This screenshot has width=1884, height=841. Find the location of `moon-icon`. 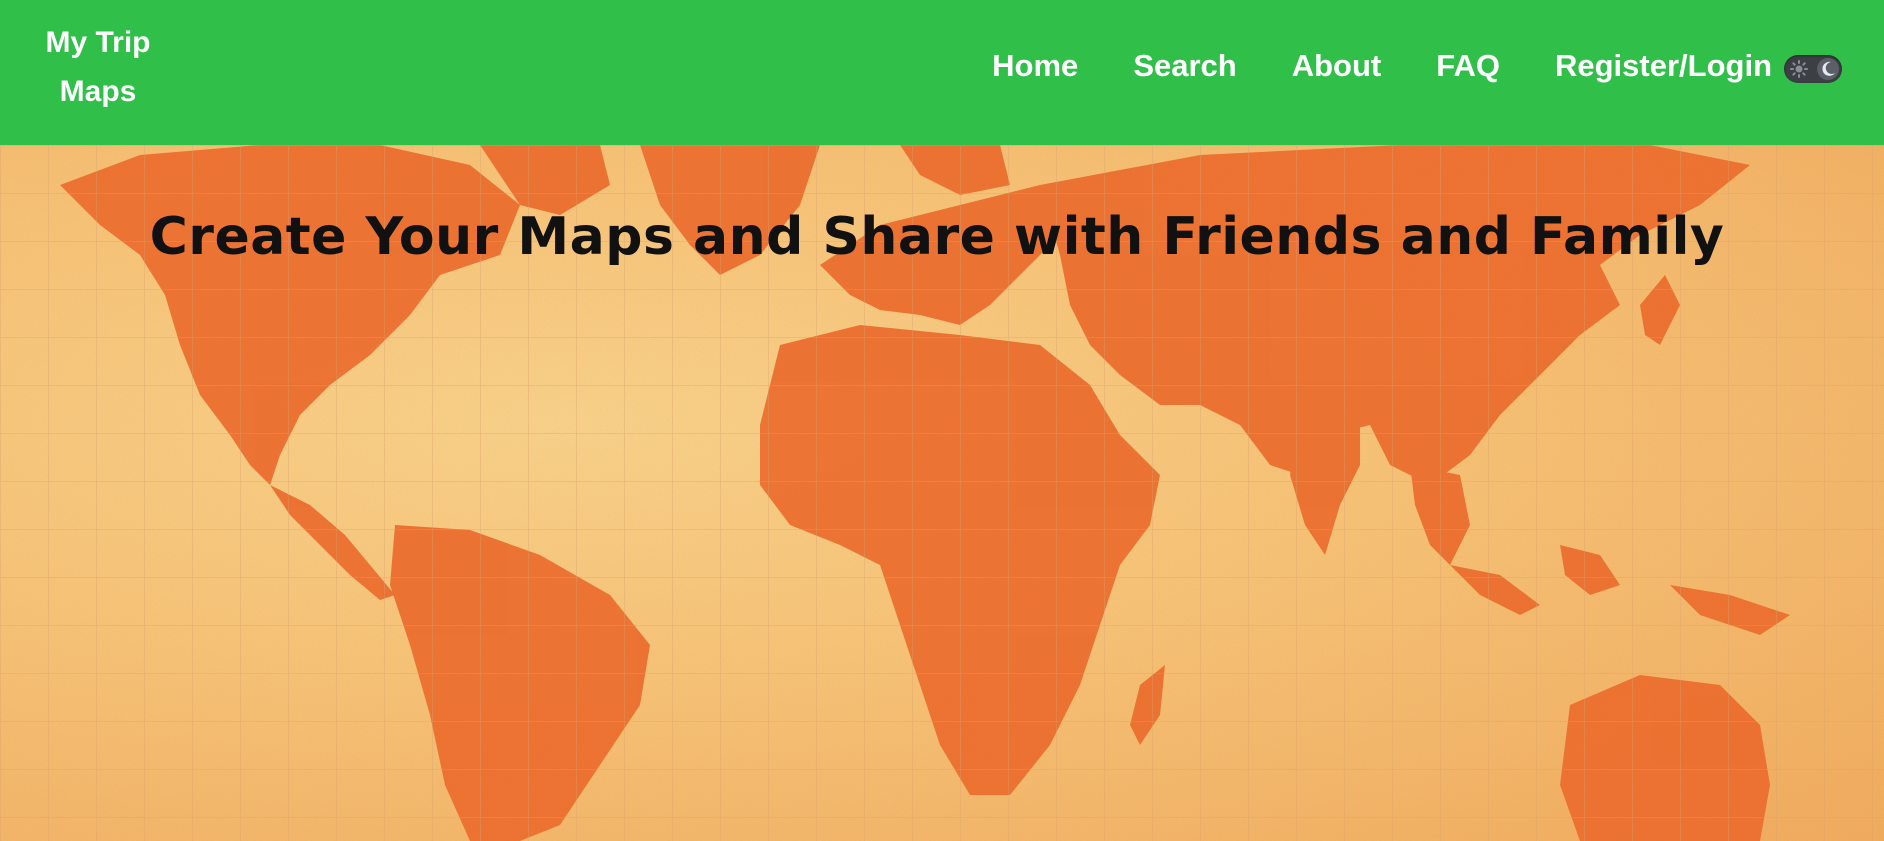

moon-icon is located at coordinates (1828, 68).